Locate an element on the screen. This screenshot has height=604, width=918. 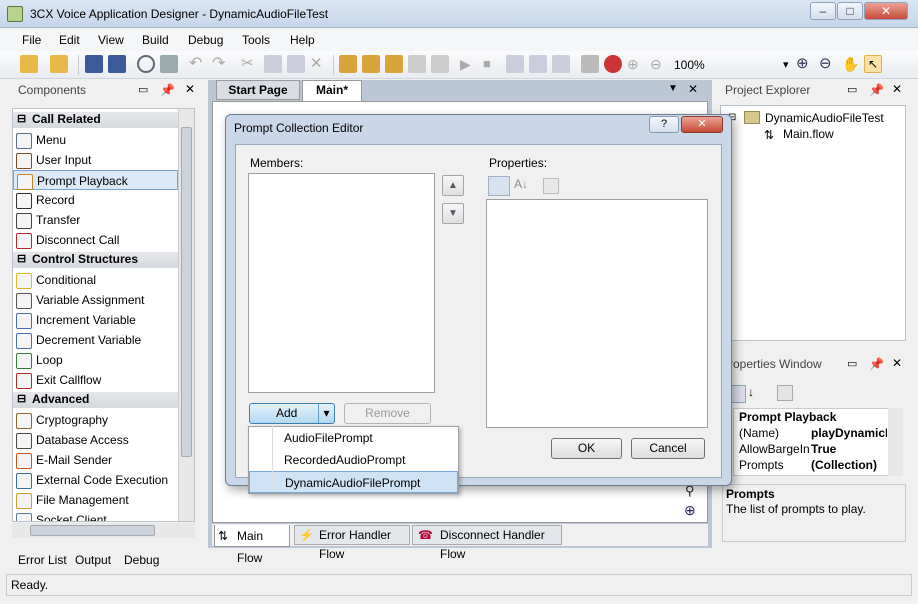
component-item: Increment Variable is located at coordinates (95, 320).